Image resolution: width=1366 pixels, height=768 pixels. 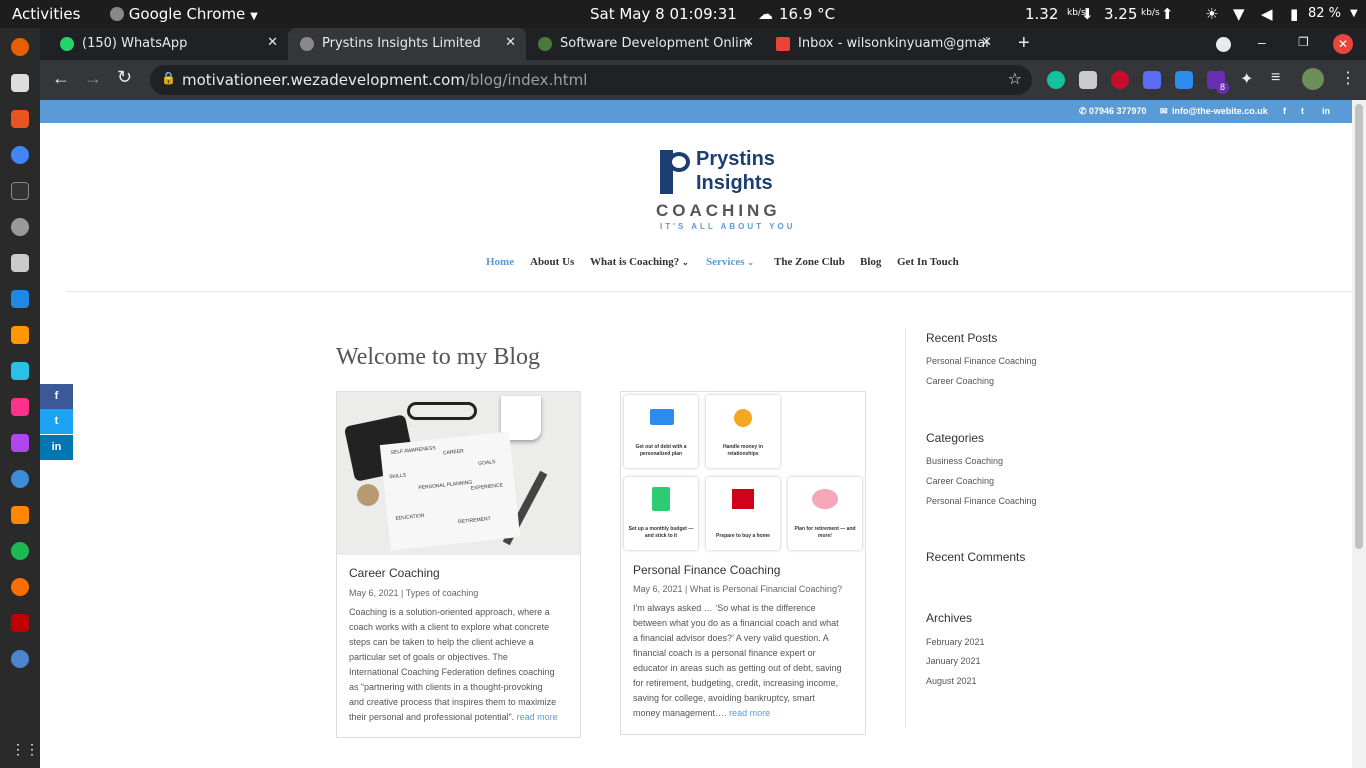 I want to click on avatar, so click(x=1313, y=79).